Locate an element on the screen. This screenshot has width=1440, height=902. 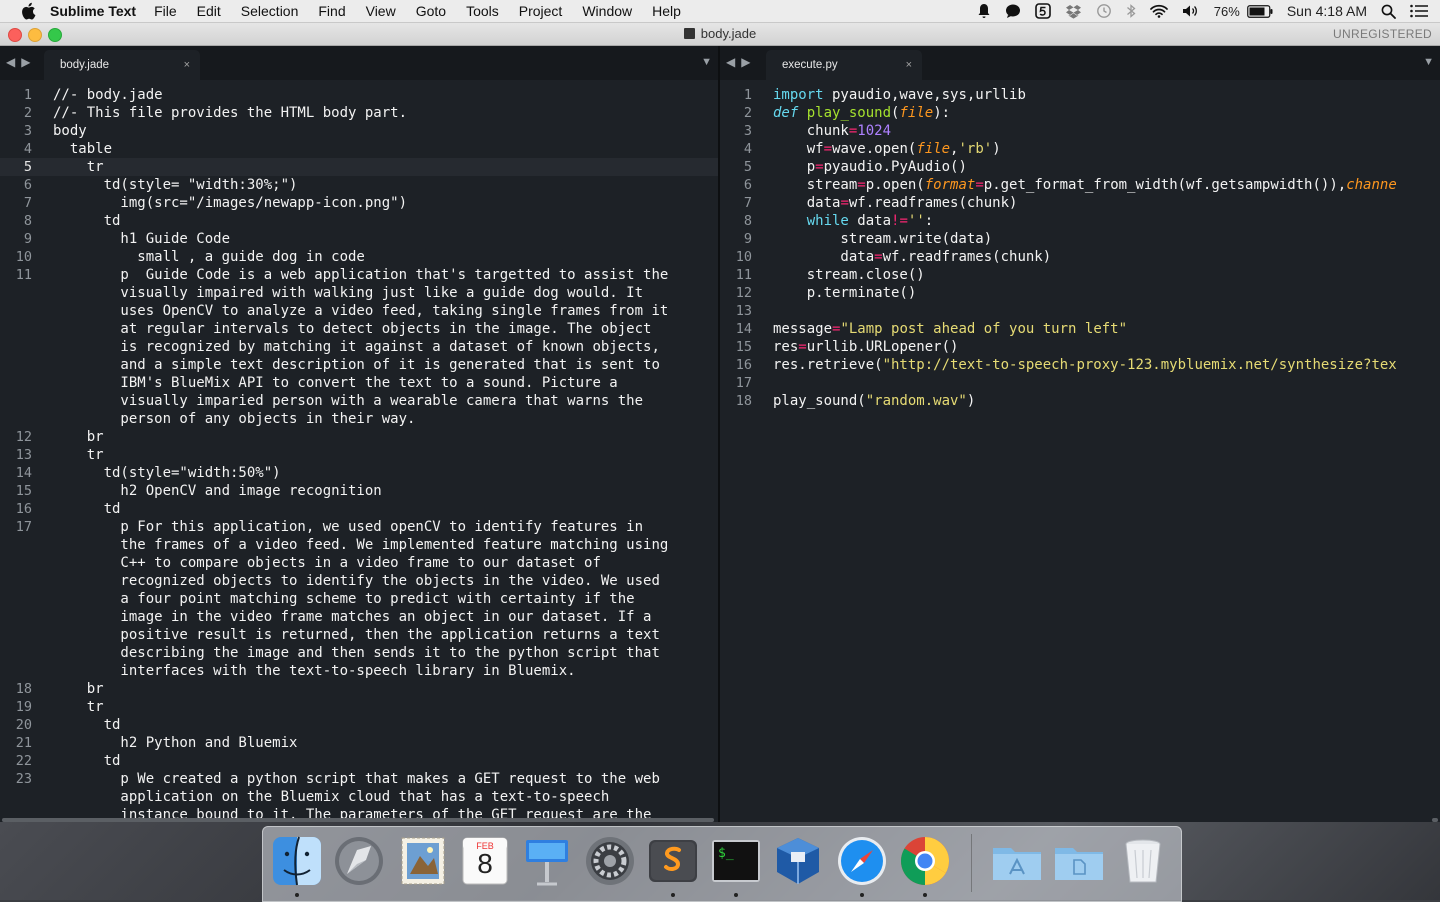
safari-icon is located at coordinates (862, 861).